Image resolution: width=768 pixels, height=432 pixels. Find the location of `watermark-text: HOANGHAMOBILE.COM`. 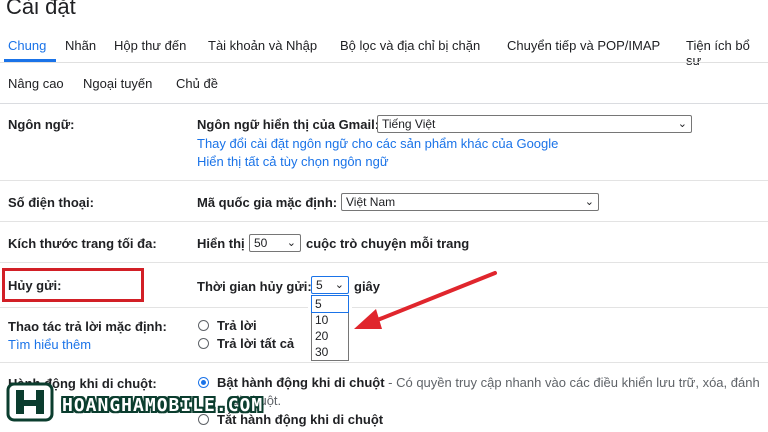

watermark-text: HOANGHAMOBILE.COM is located at coordinates (163, 405).